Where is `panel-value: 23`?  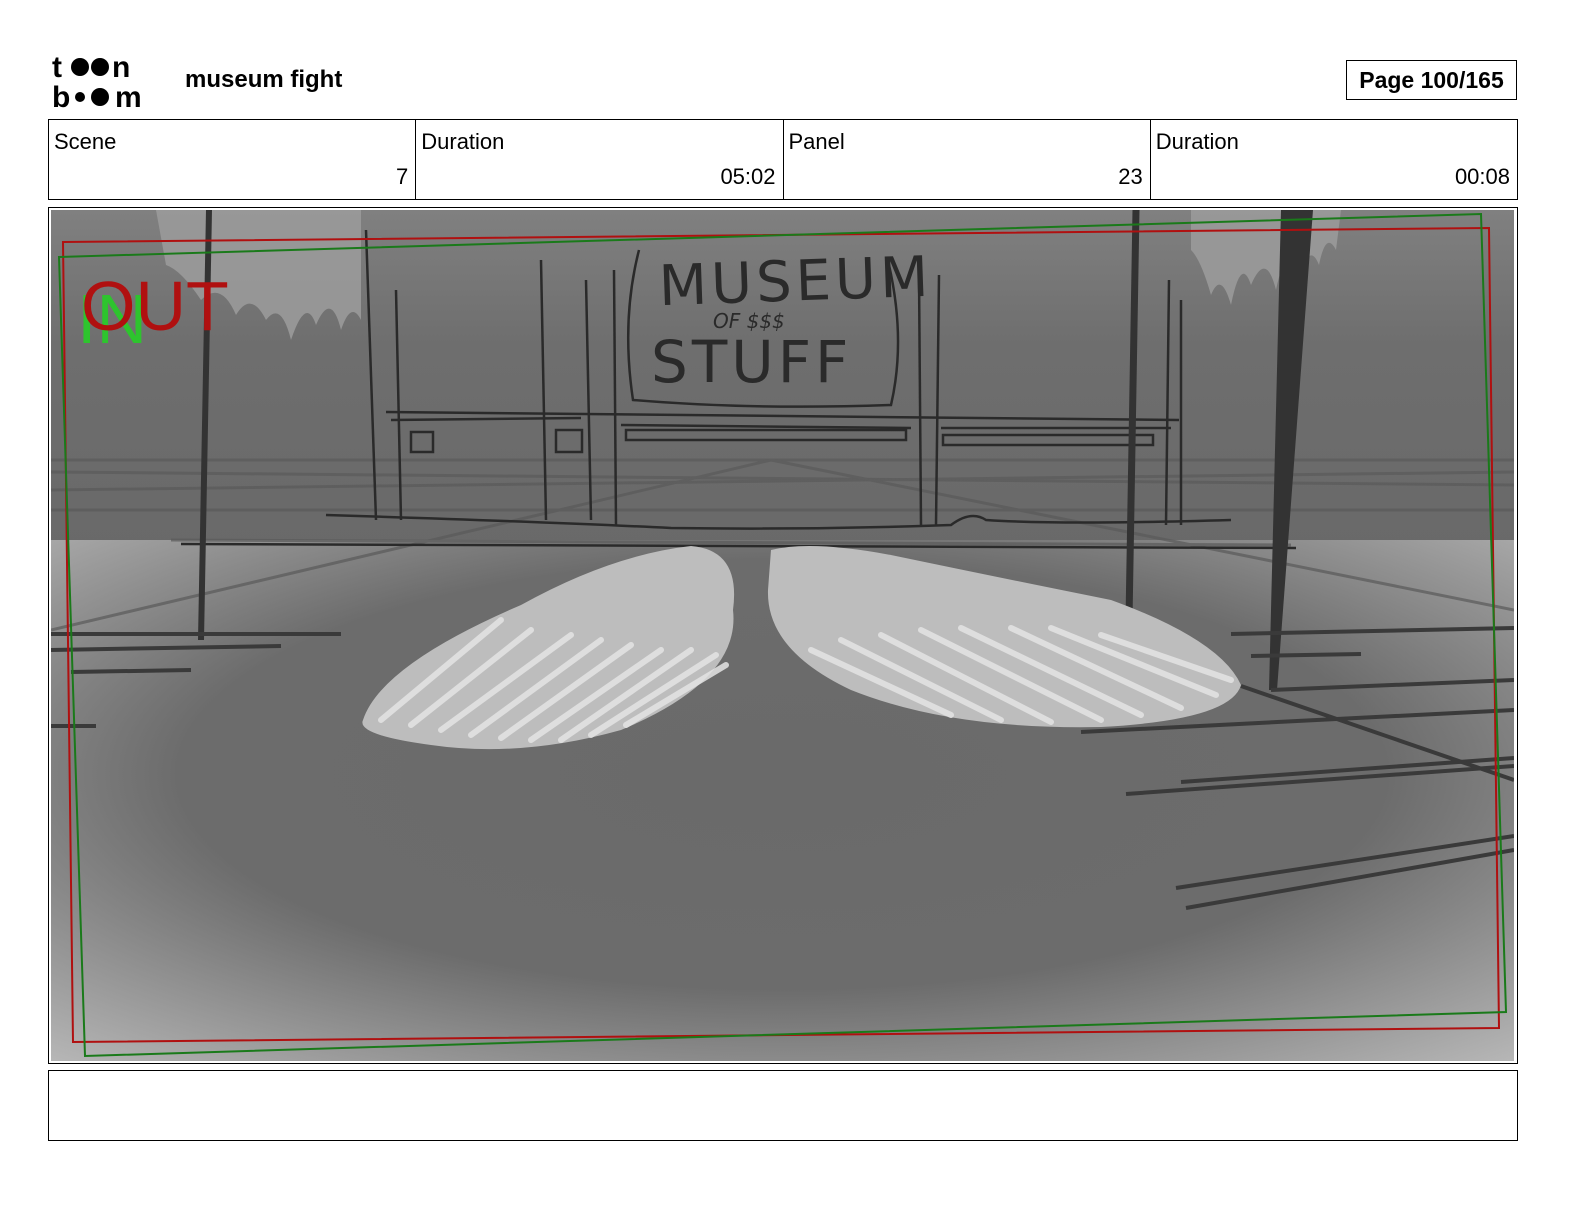
panel-value: 23 is located at coordinates (1130, 176).